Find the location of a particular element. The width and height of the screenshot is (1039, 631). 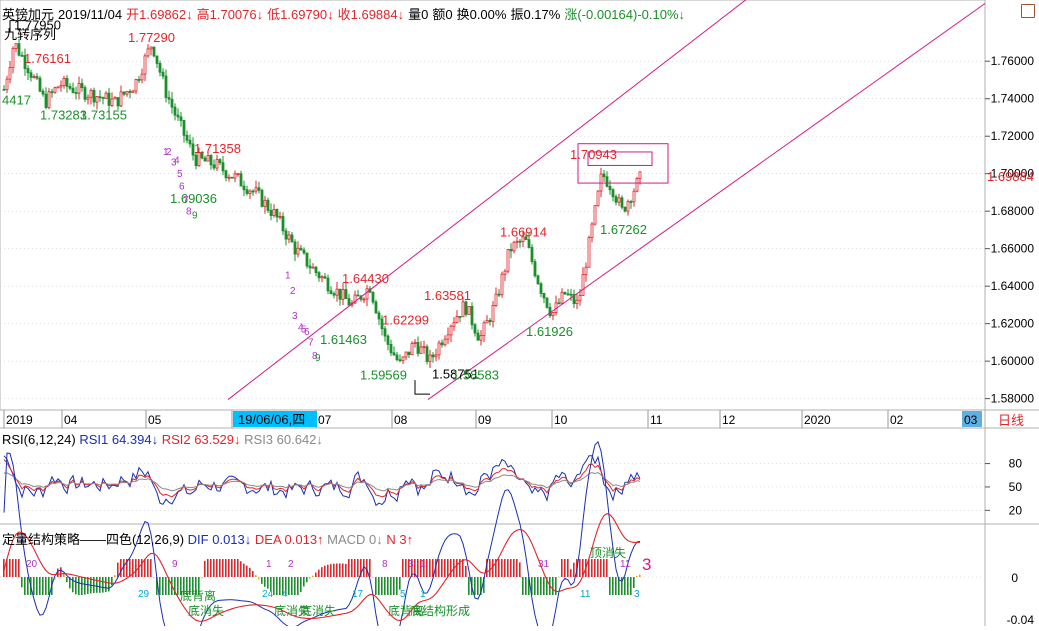

rsi-tick-label: 20 is located at coordinates (1016, 510).